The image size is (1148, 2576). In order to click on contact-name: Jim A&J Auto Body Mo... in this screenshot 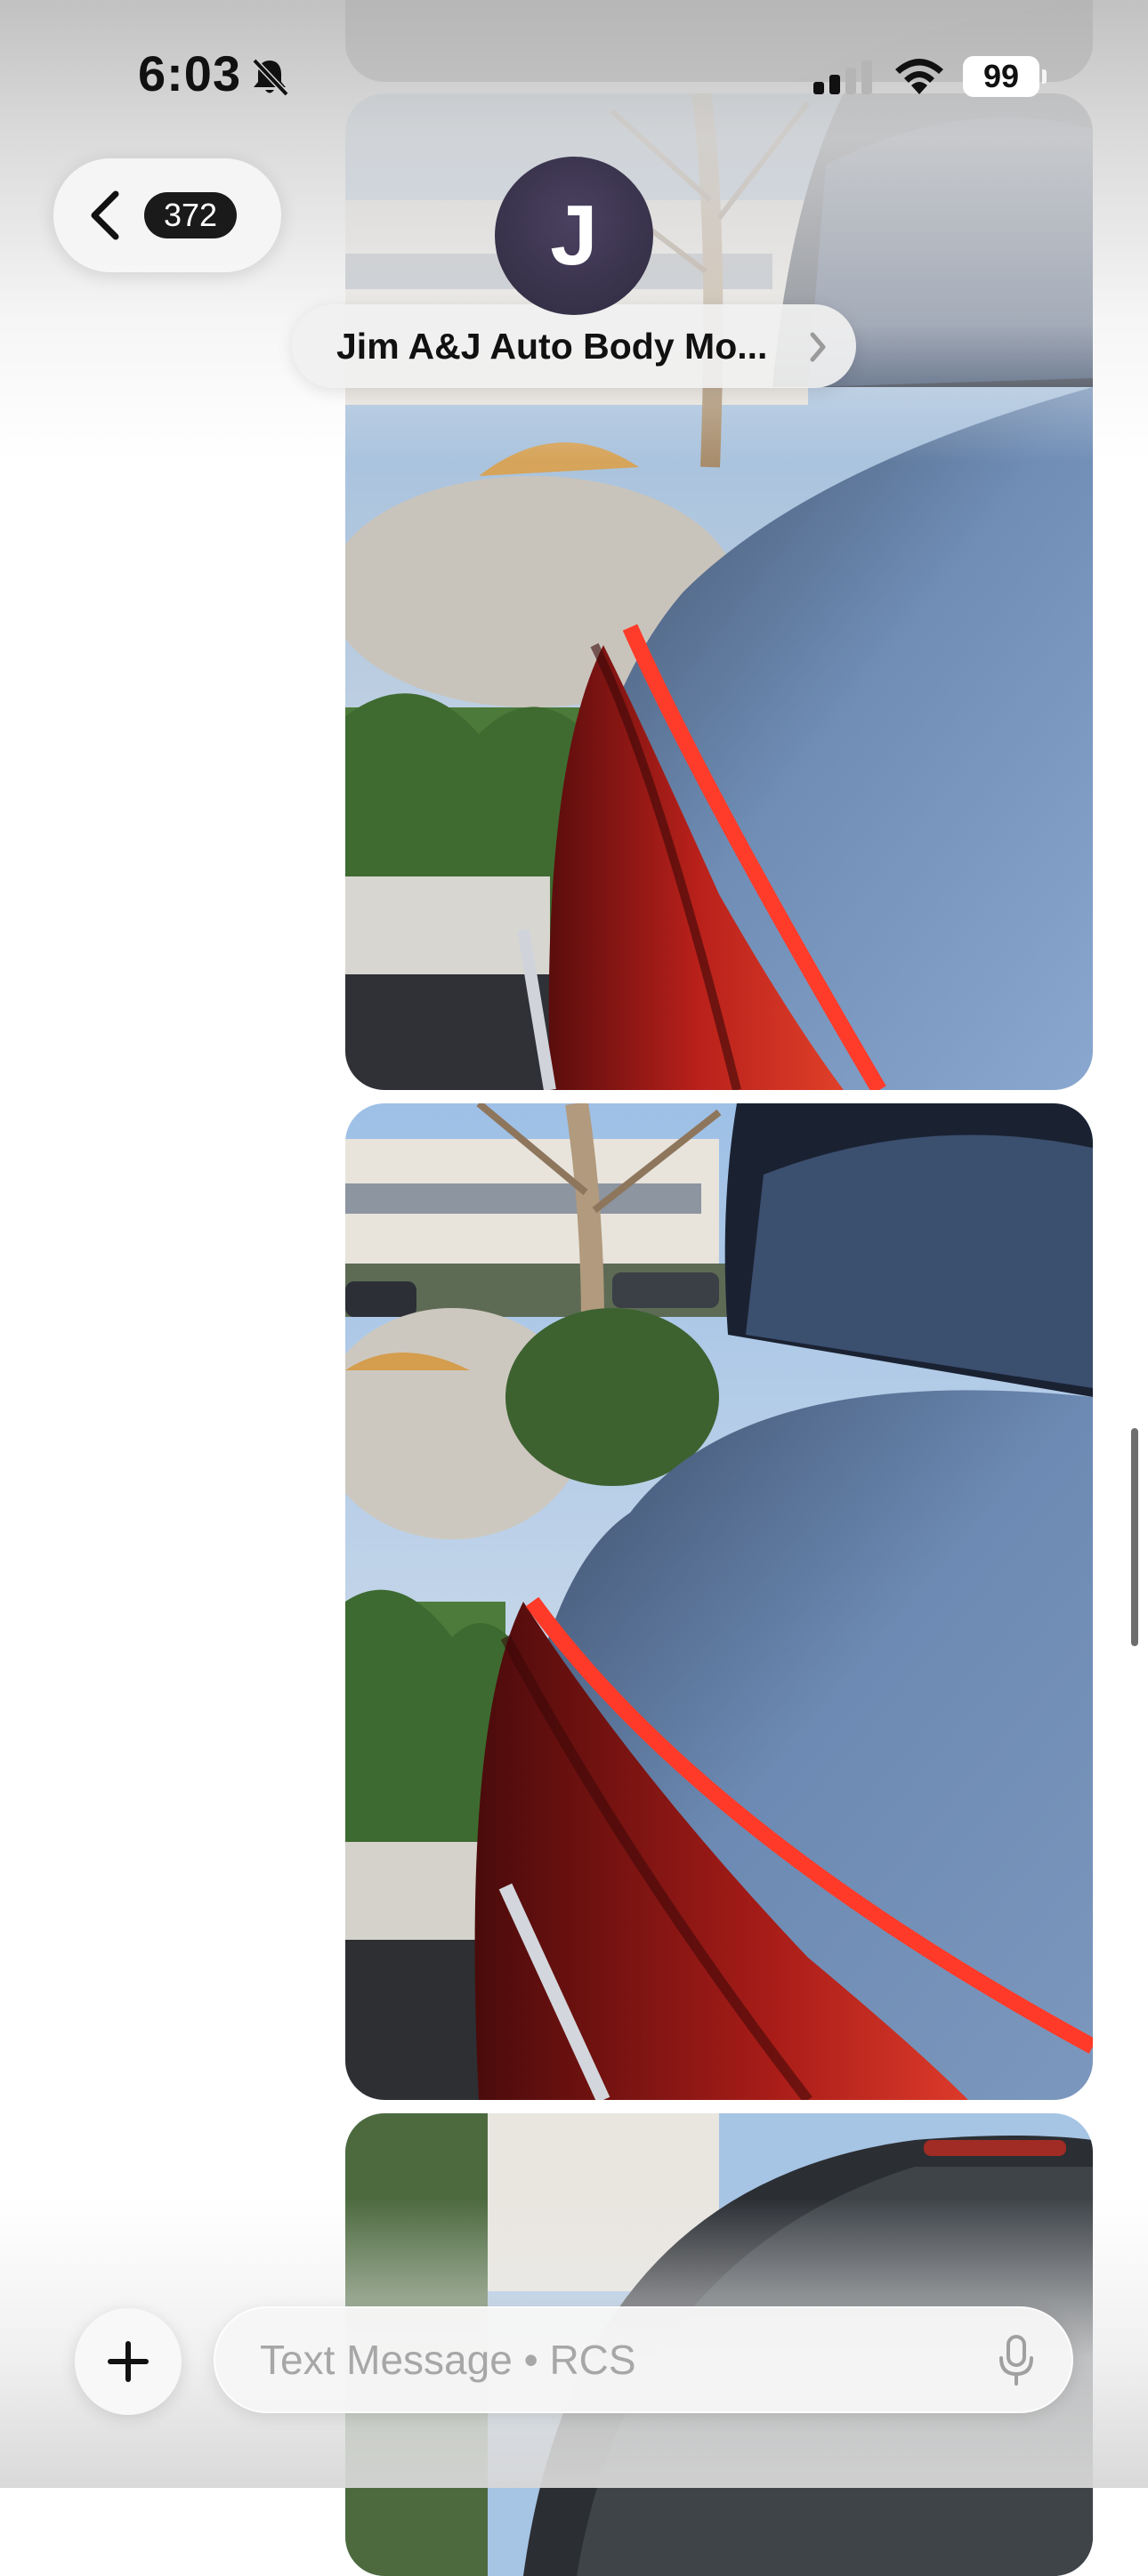, I will do `click(552, 346)`.